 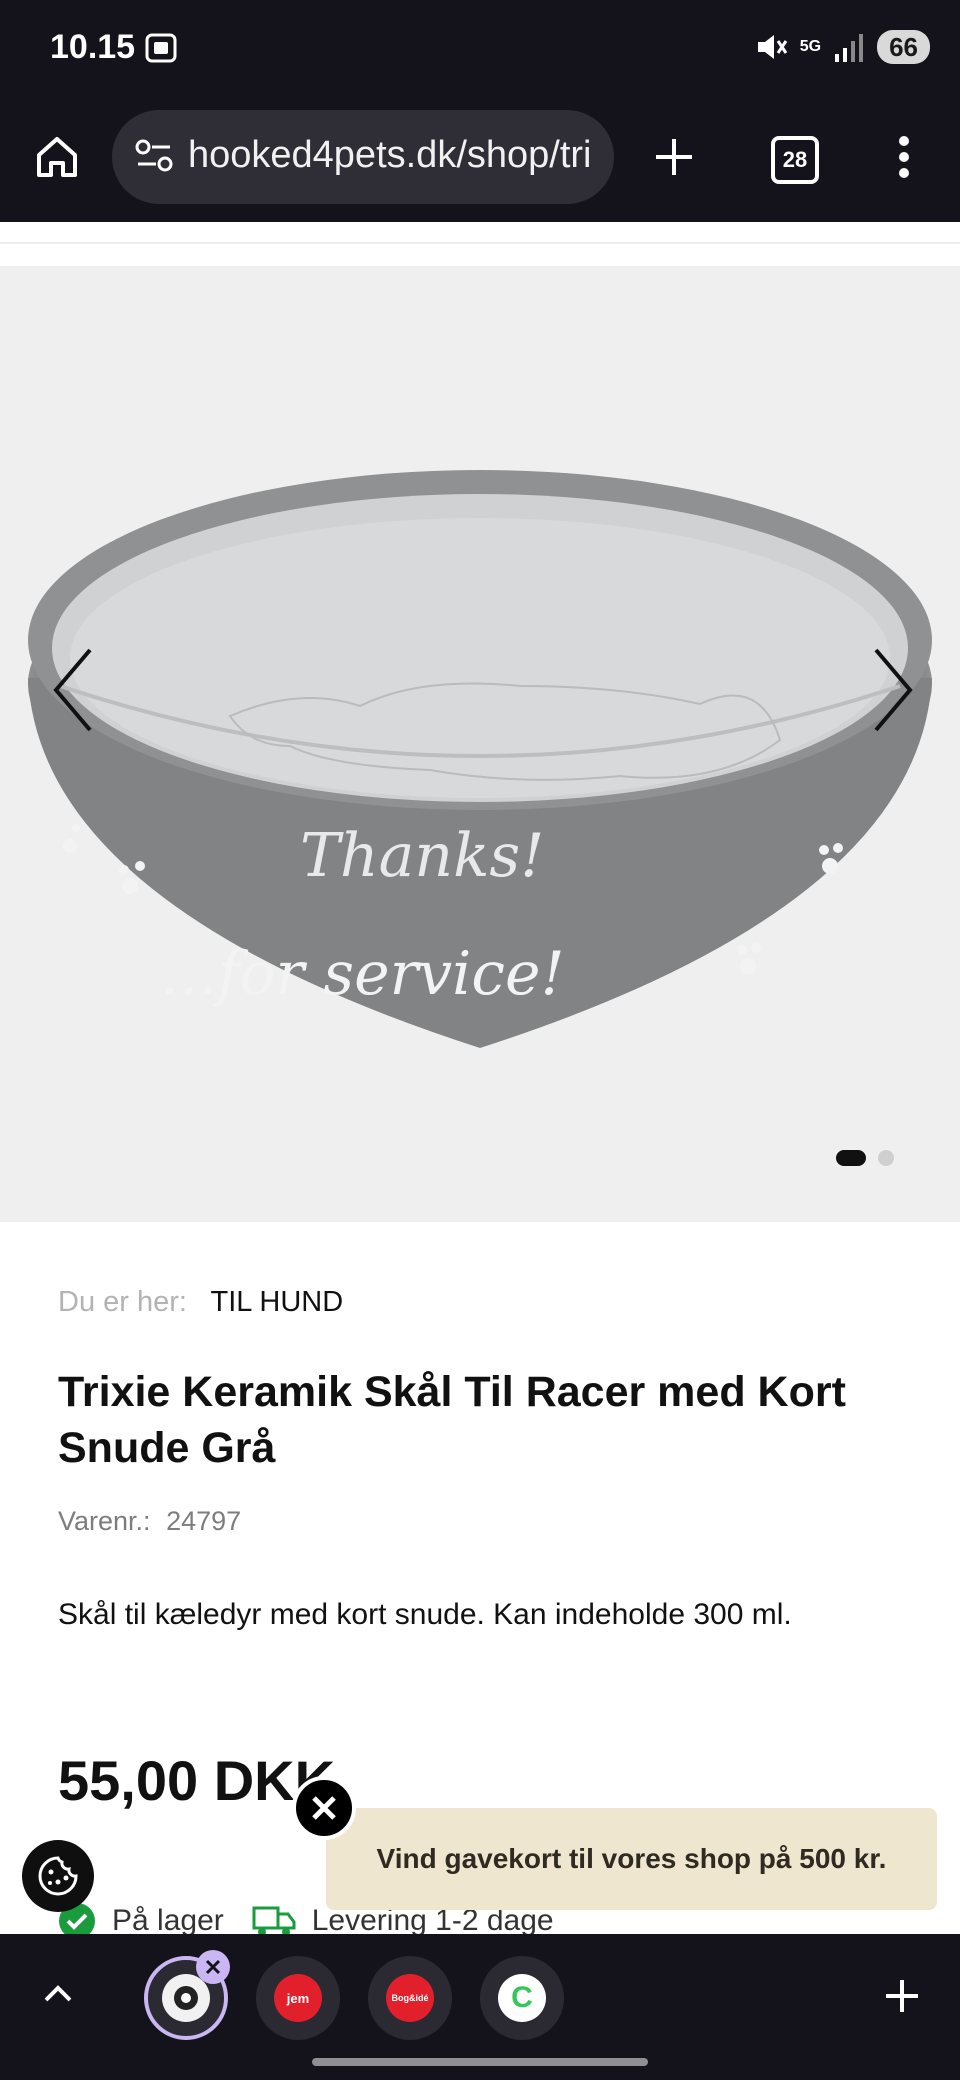 I want to click on mute-icon, so click(x=772, y=47).